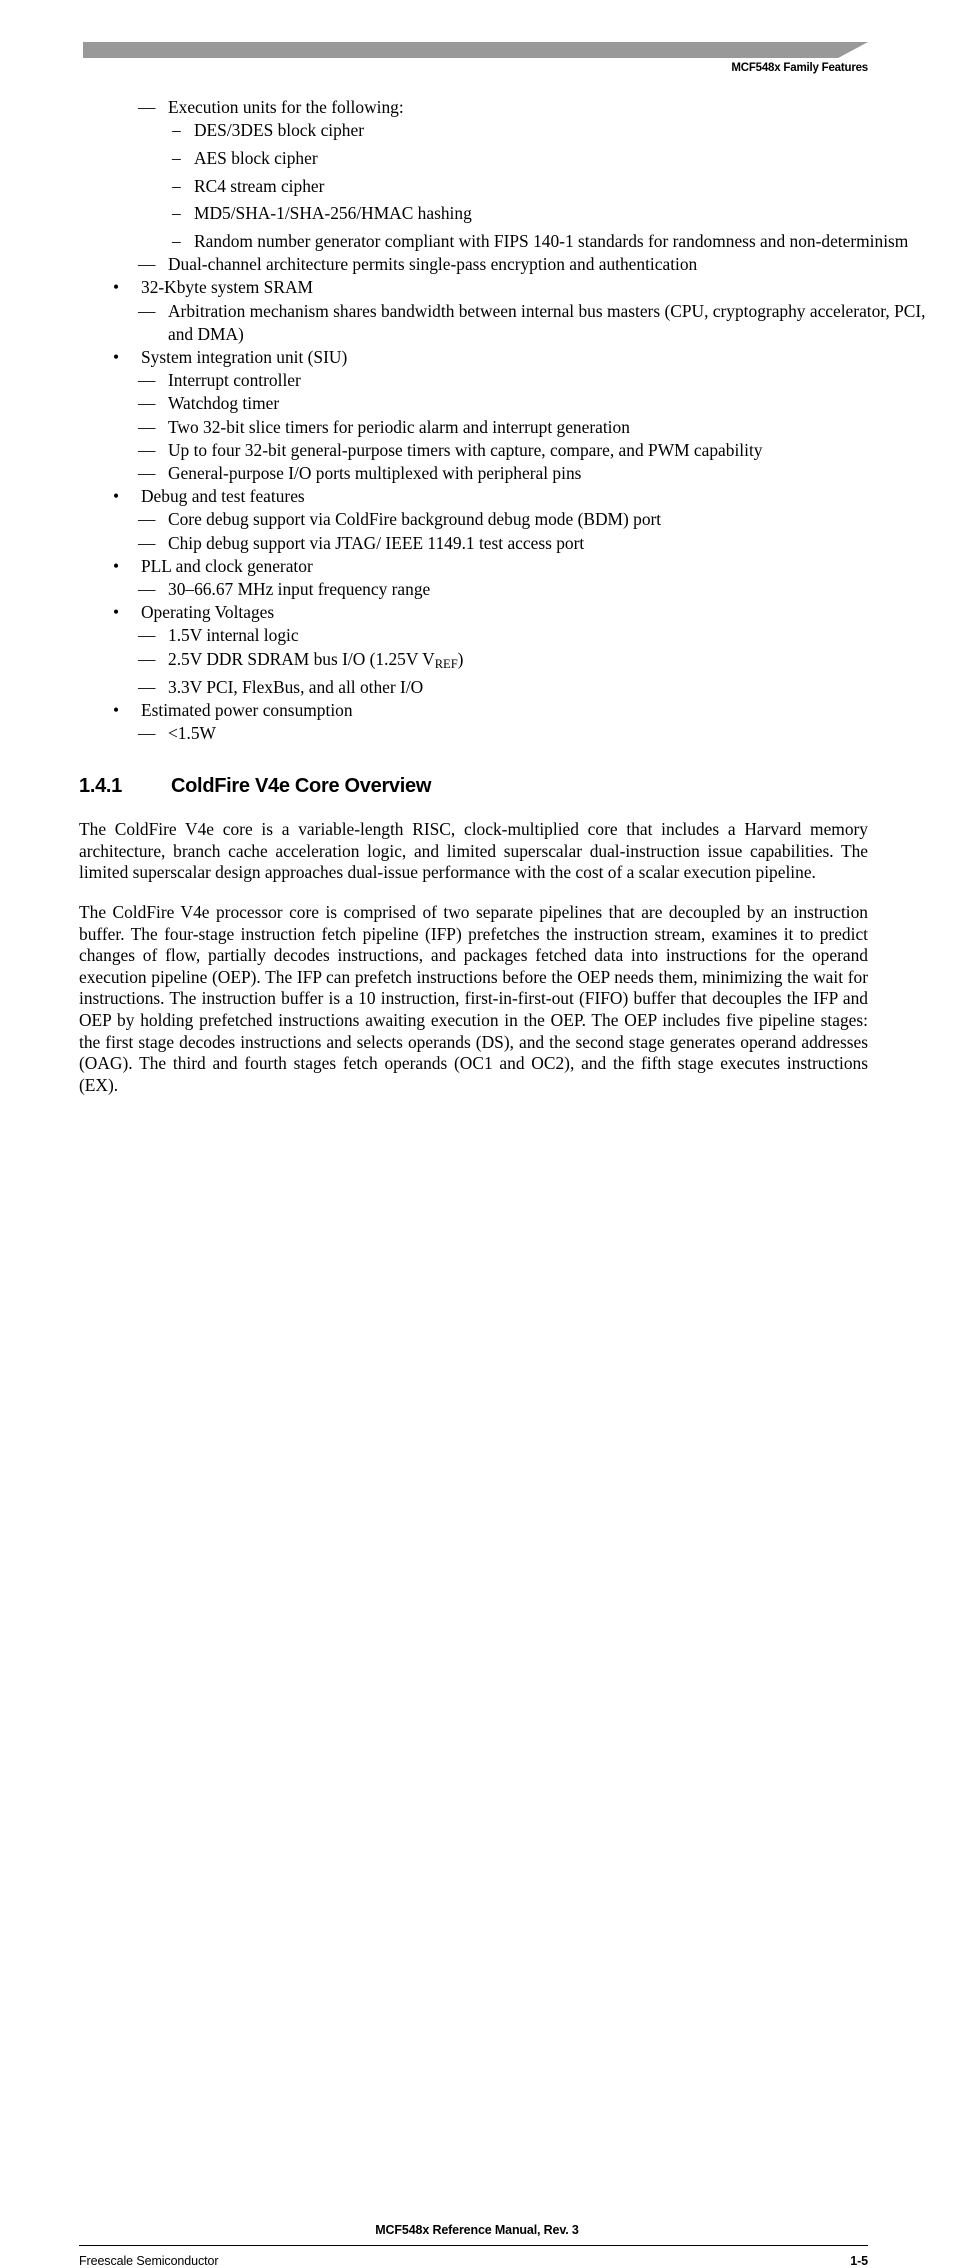 The image size is (954, 2268). Describe the element at coordinates (477, 710) in the screenshot. I see `list-item: • Estimated power consumption` at that location.